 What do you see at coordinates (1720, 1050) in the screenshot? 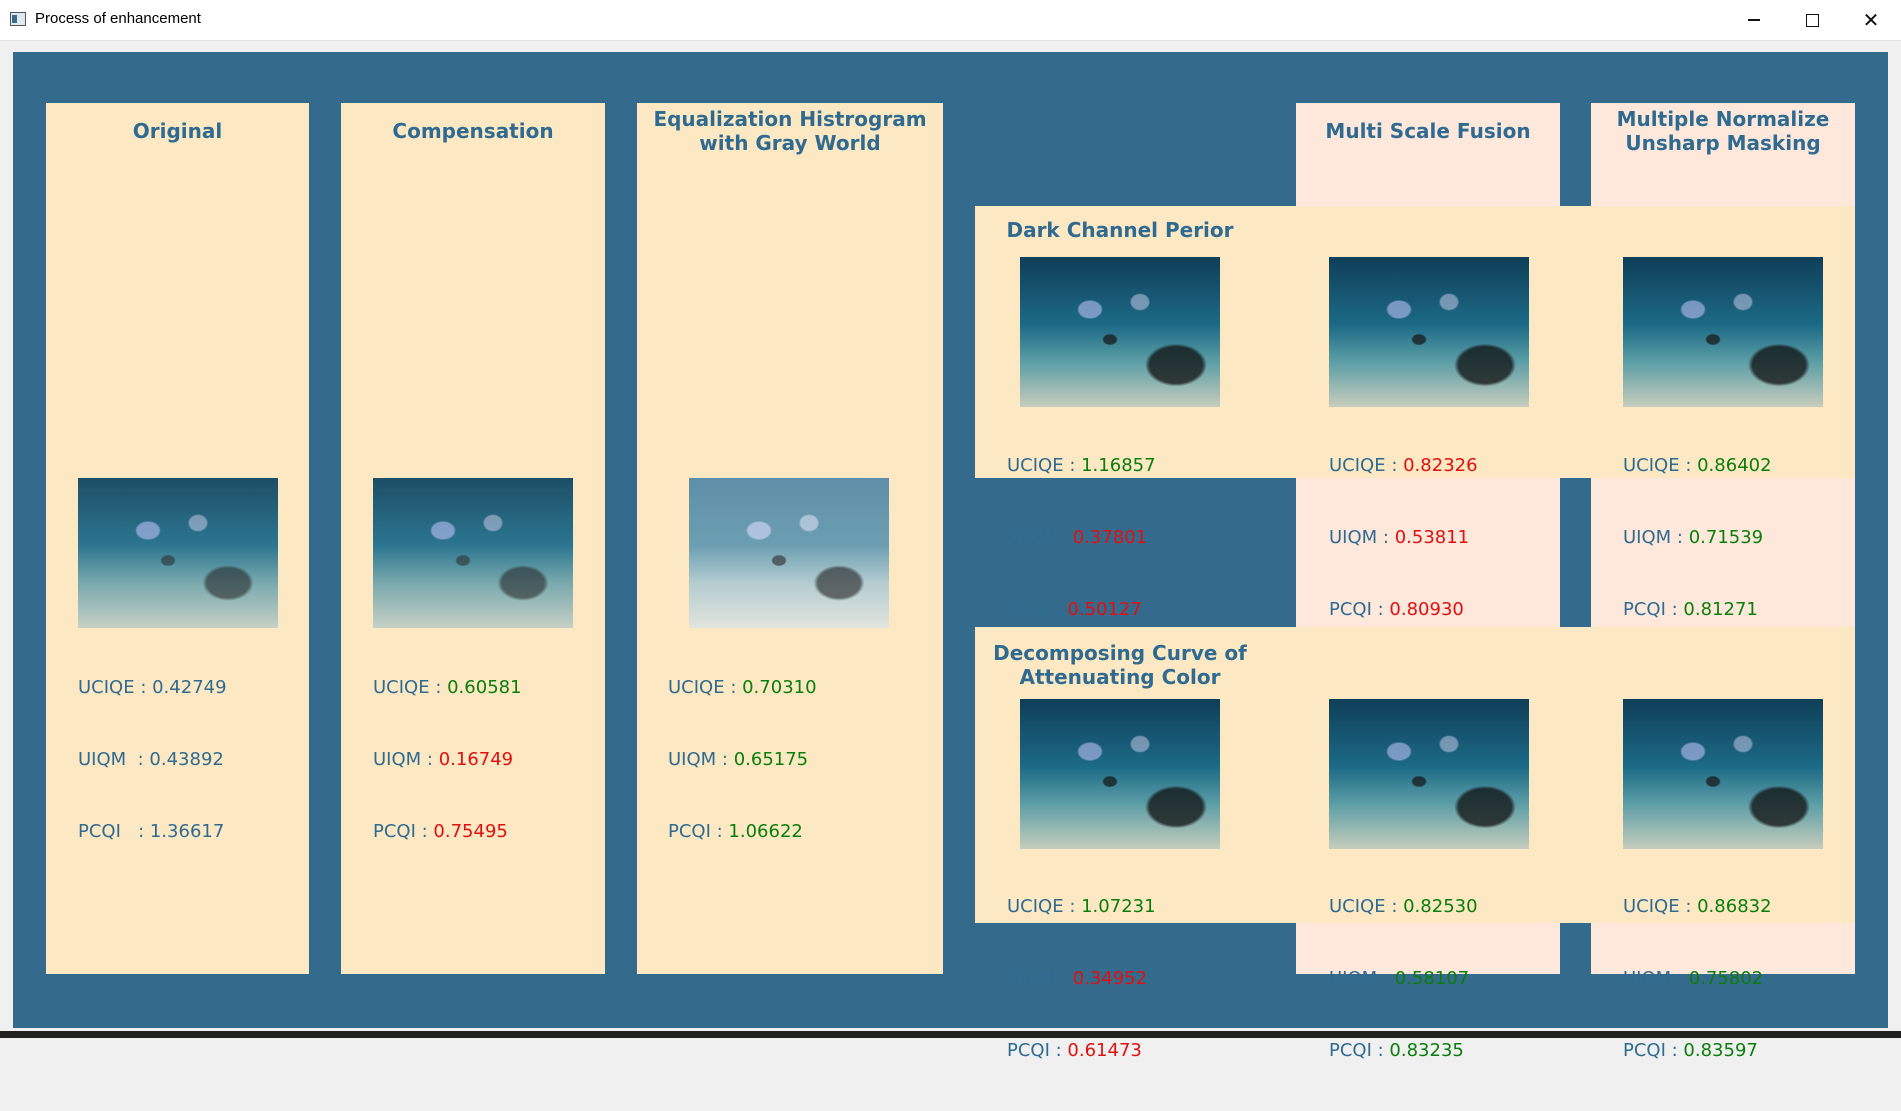
I see `pcqi-value: 0.83597` at bounding box center [1720, 1050].